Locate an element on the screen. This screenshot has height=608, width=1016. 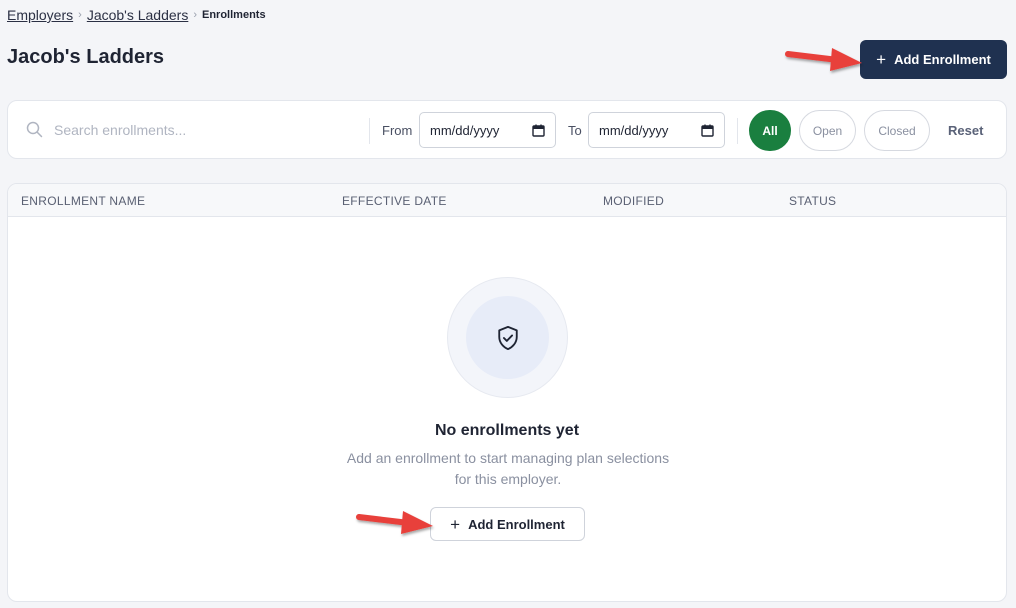
search-icon is located at coordinates (34, 129).